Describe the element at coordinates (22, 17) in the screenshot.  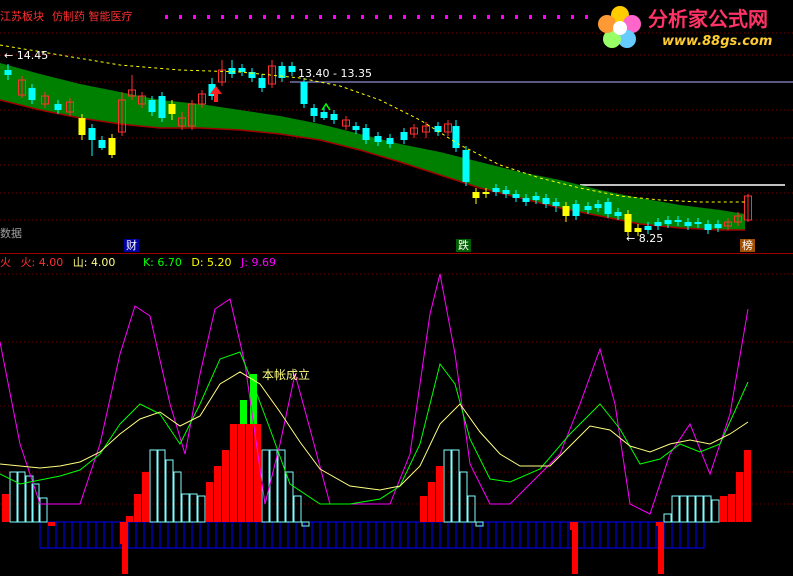
I see `sector-label: 江苏板块` at that location.